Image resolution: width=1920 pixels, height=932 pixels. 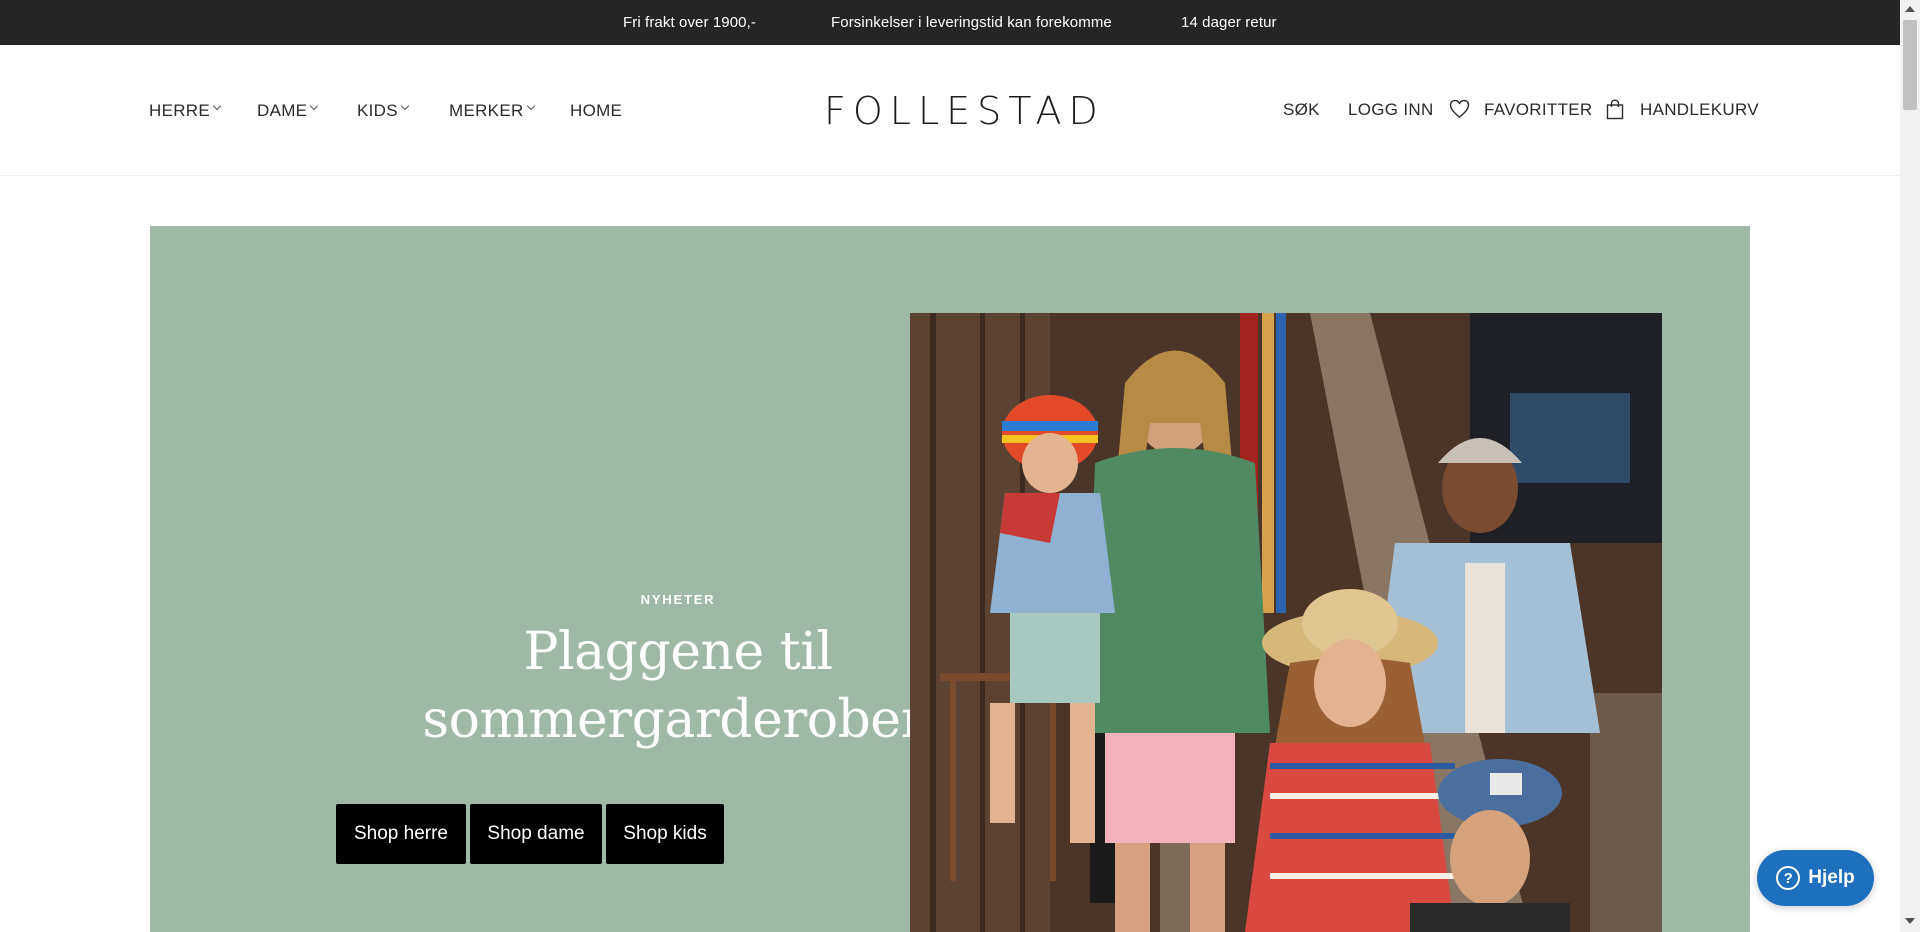 What do you see at coordinates (1788, 878) in the screenshot?
I see `question-icon: ?` at bounding box center [1788, 878].